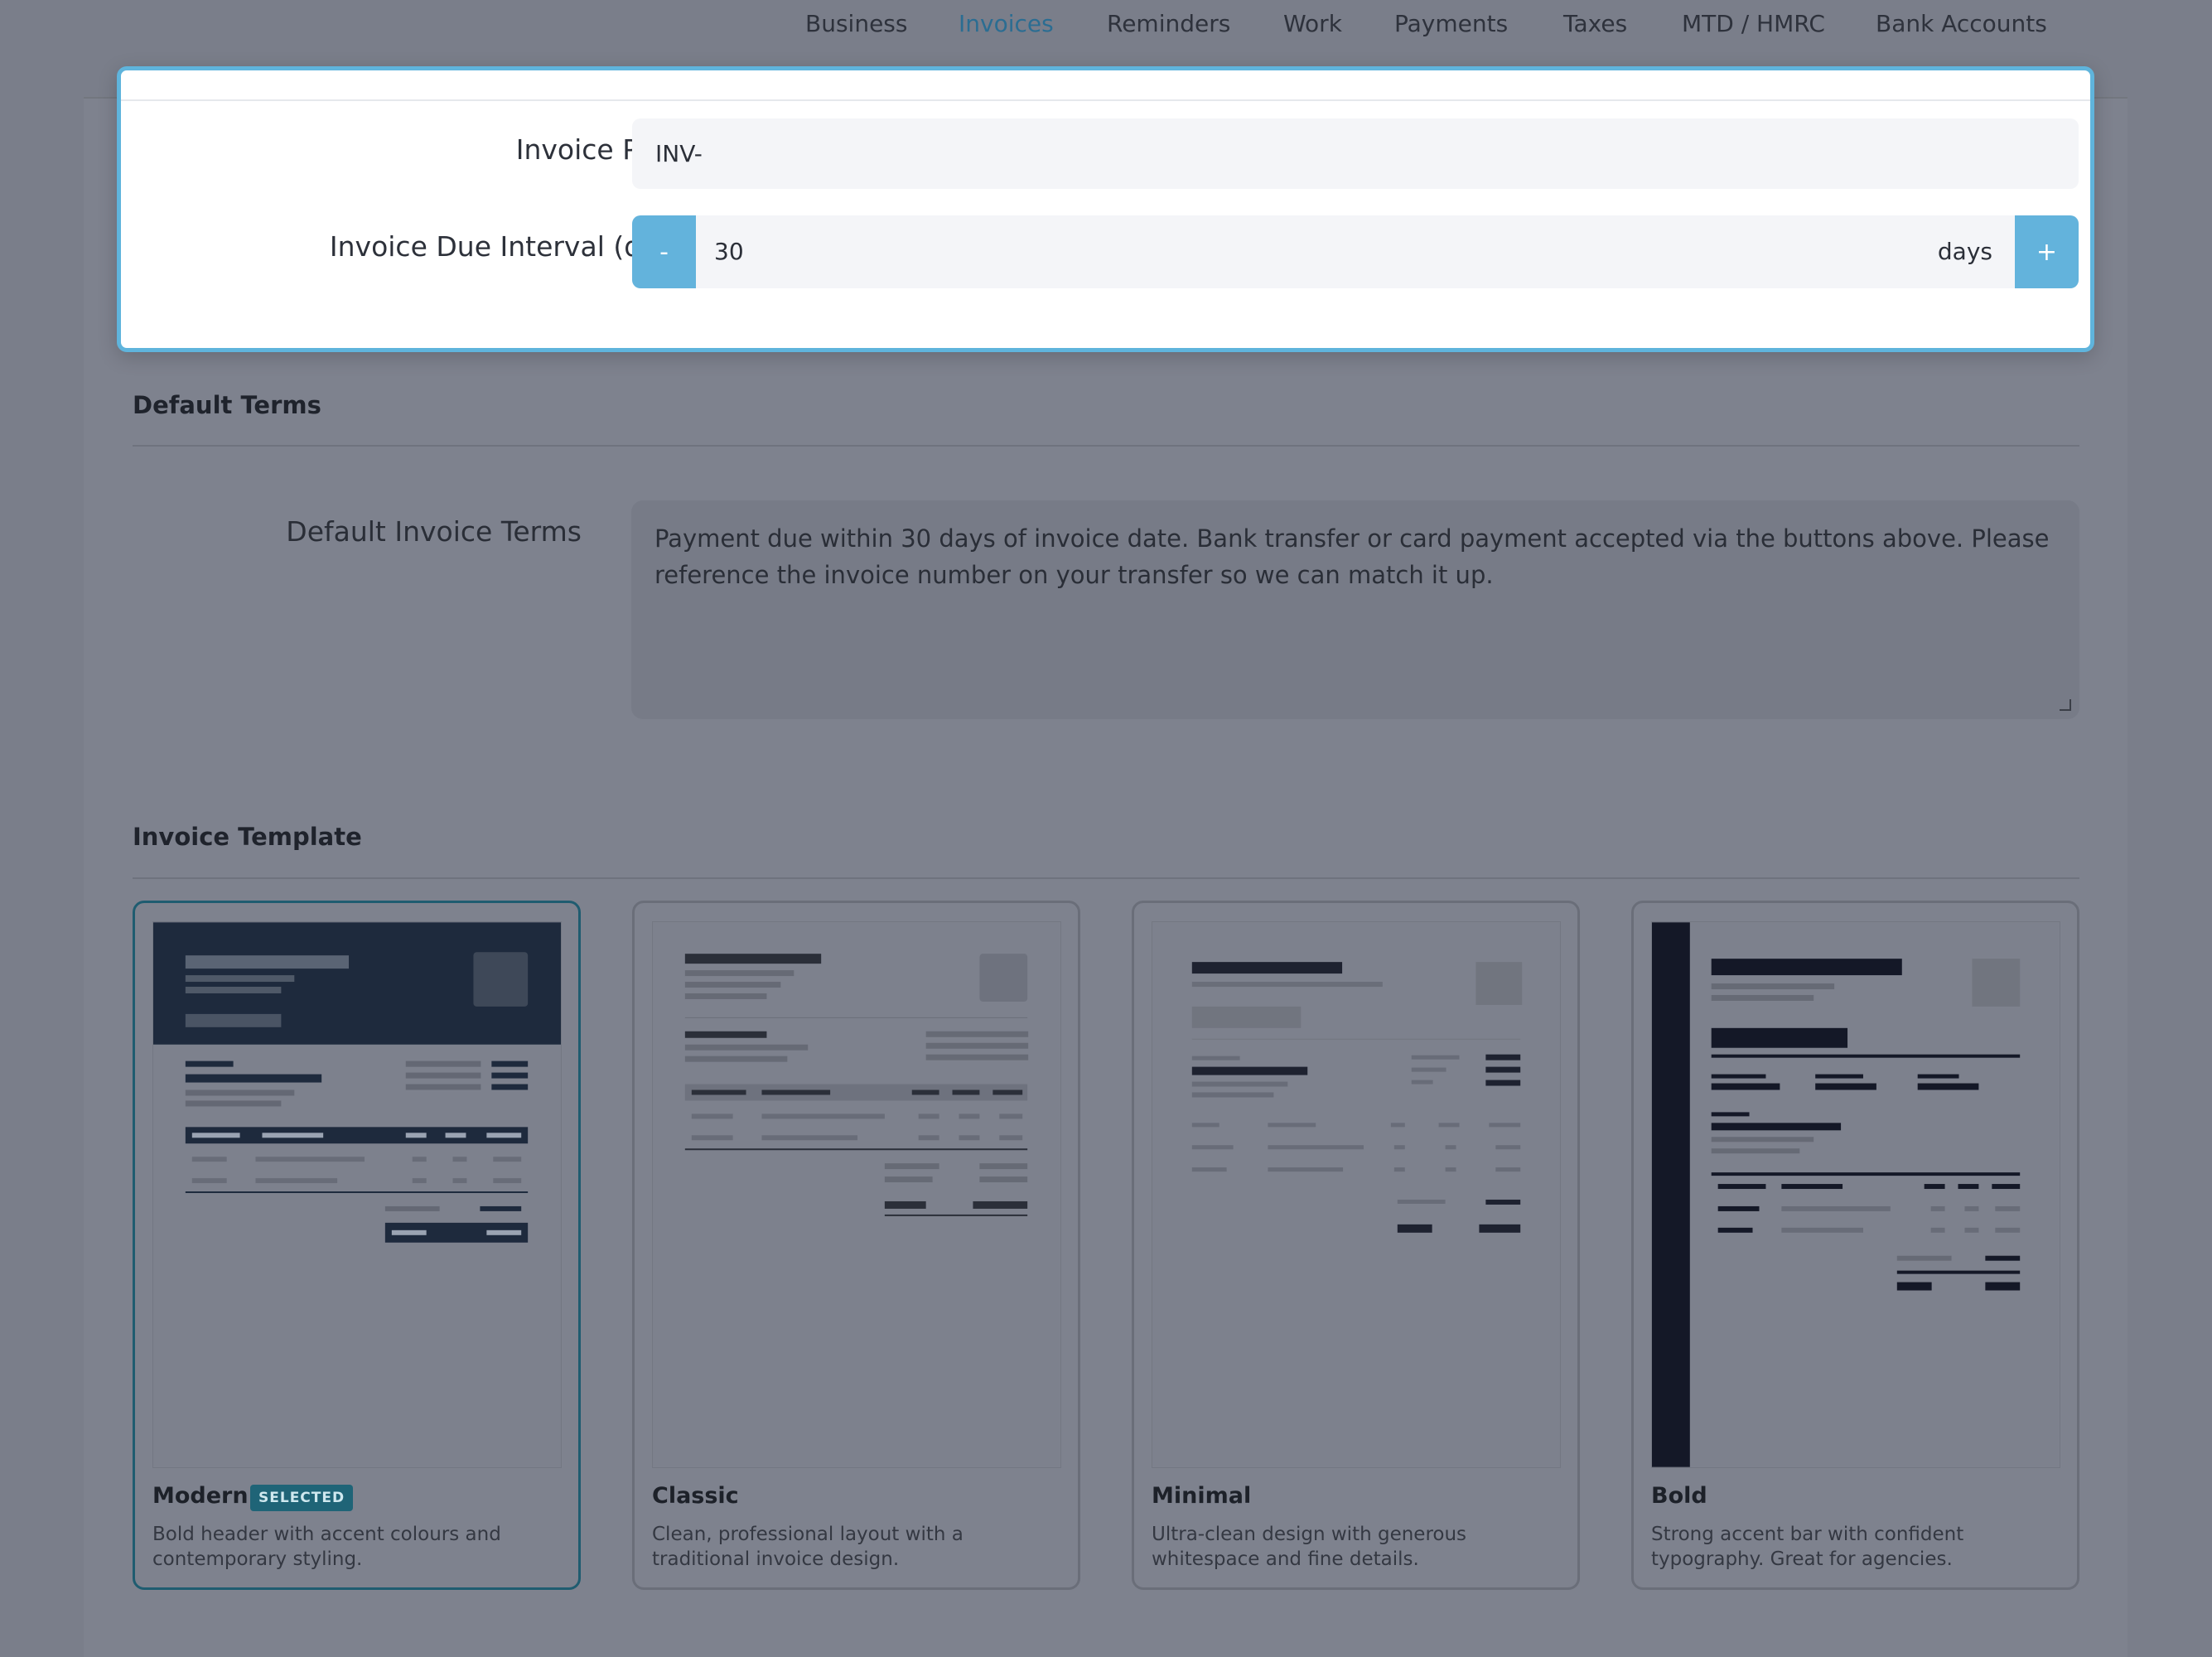 This screenshot has height=1657, width=2212. What do you see at coordinates (2065, 705) in the screenshot?
I see `resize-handle` at bounding box center [2065, 705].